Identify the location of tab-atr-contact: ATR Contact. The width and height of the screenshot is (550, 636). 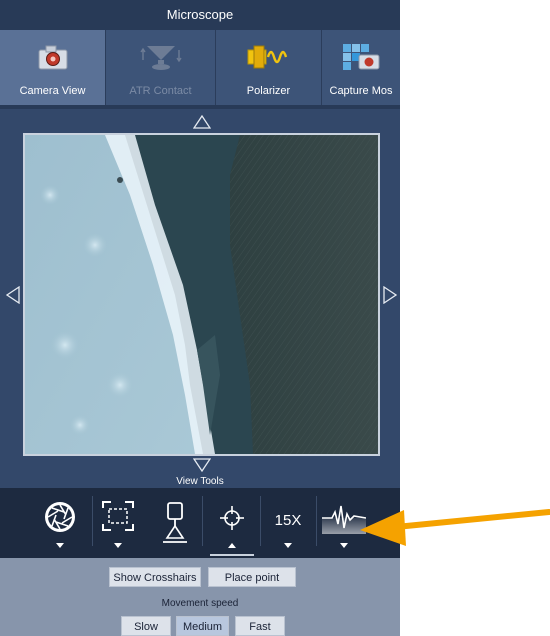
(161, 67).